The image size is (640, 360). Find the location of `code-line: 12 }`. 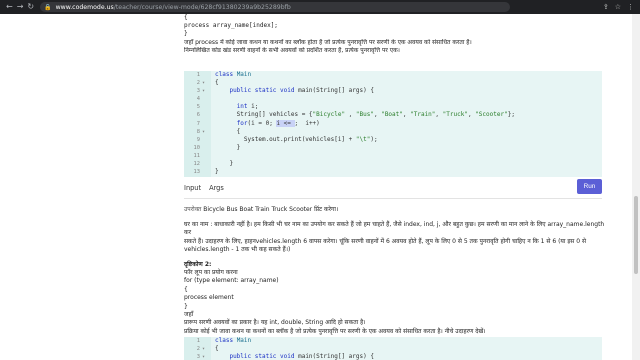

code-line: 12 } is located at coordinates (393, 164).